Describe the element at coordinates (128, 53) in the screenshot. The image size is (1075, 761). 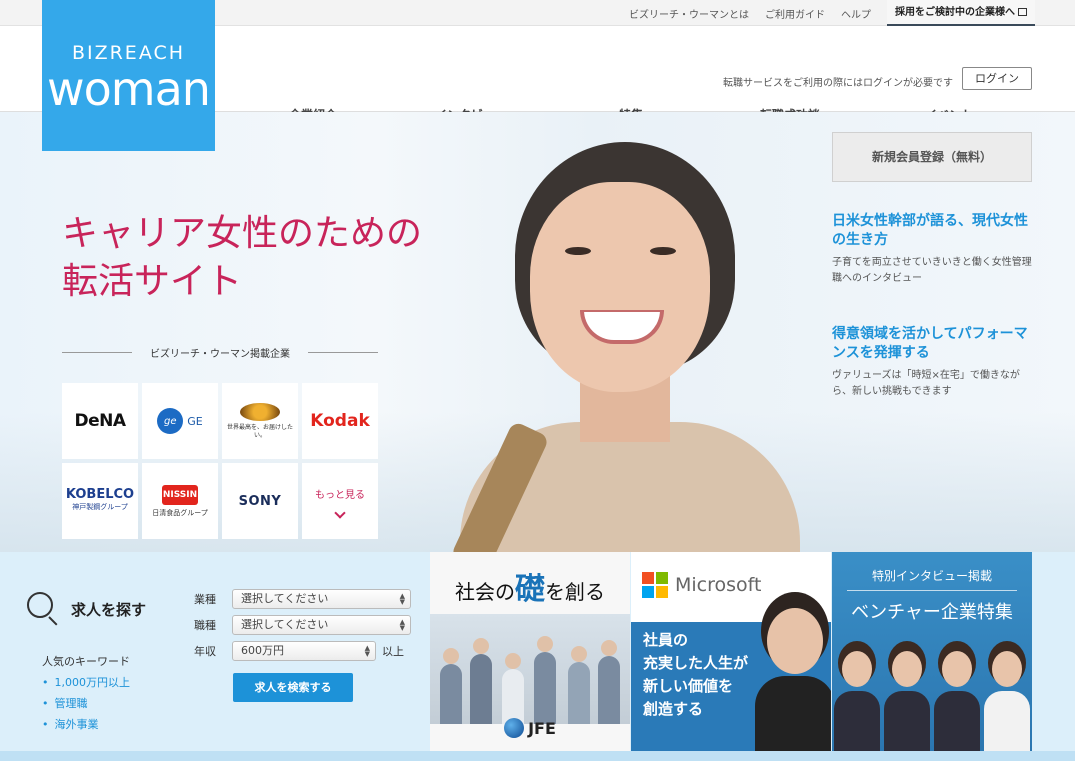
I see `logo-brand: BIZREACH` at that location.